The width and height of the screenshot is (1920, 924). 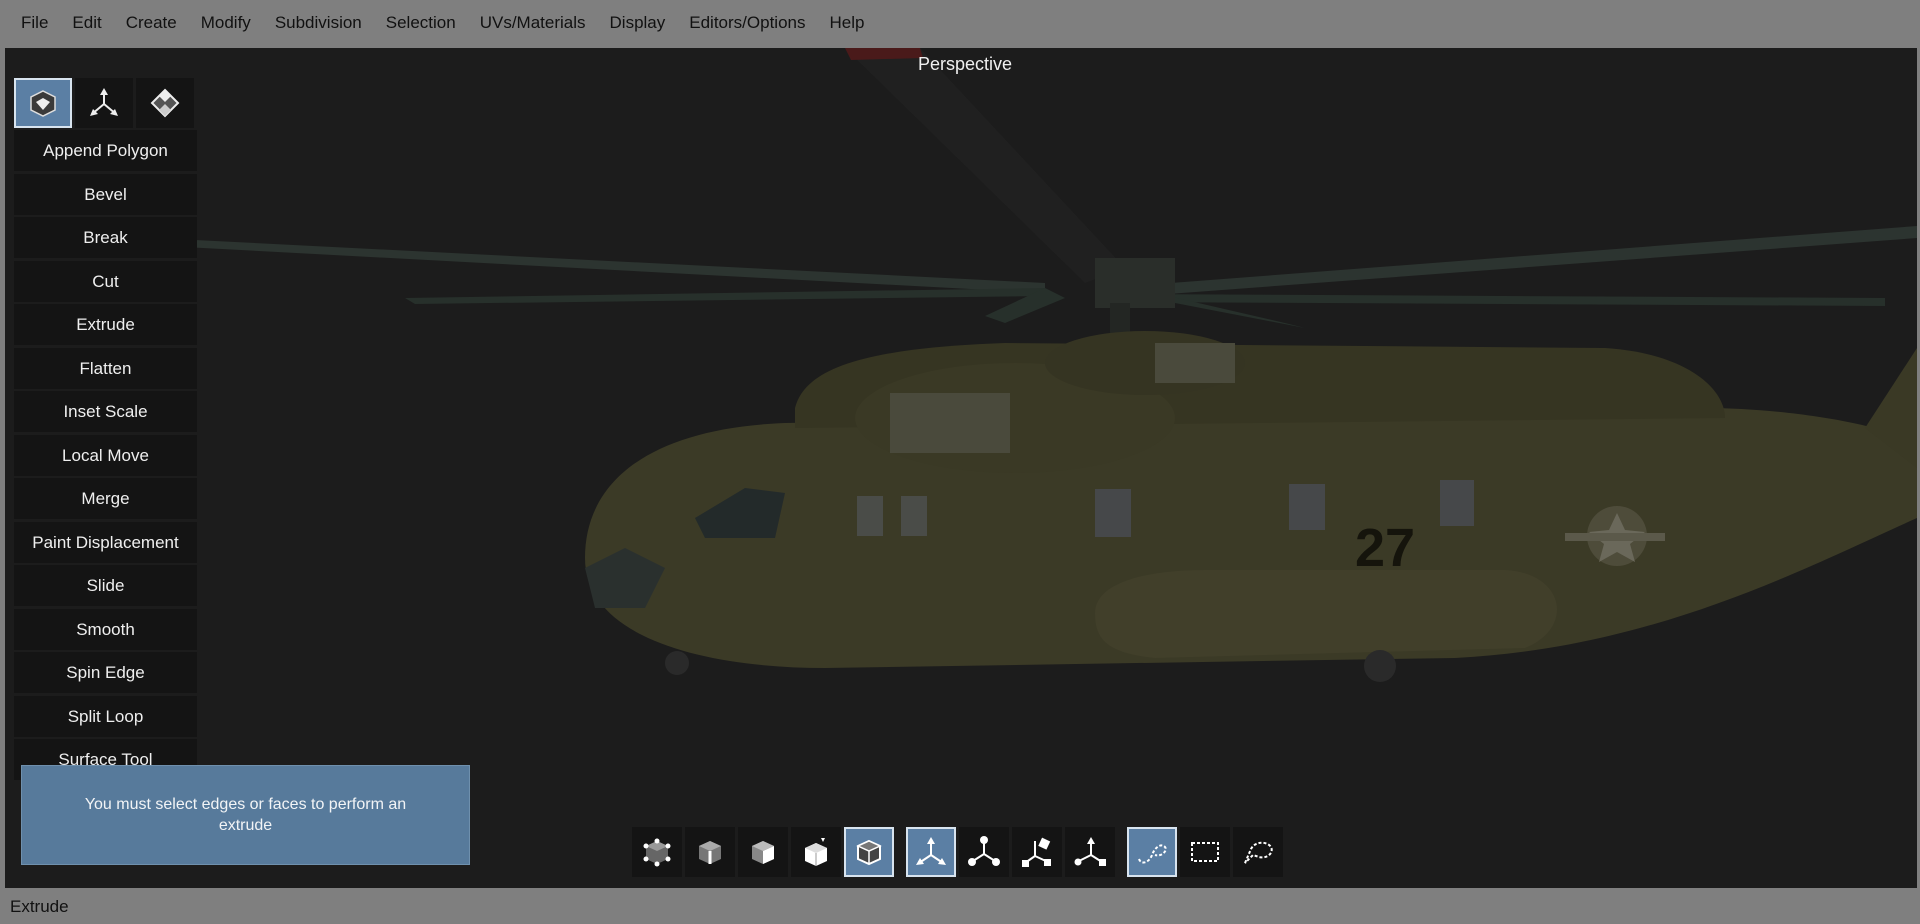 I want to click on face-select-icon, so click(x=763, y=852).